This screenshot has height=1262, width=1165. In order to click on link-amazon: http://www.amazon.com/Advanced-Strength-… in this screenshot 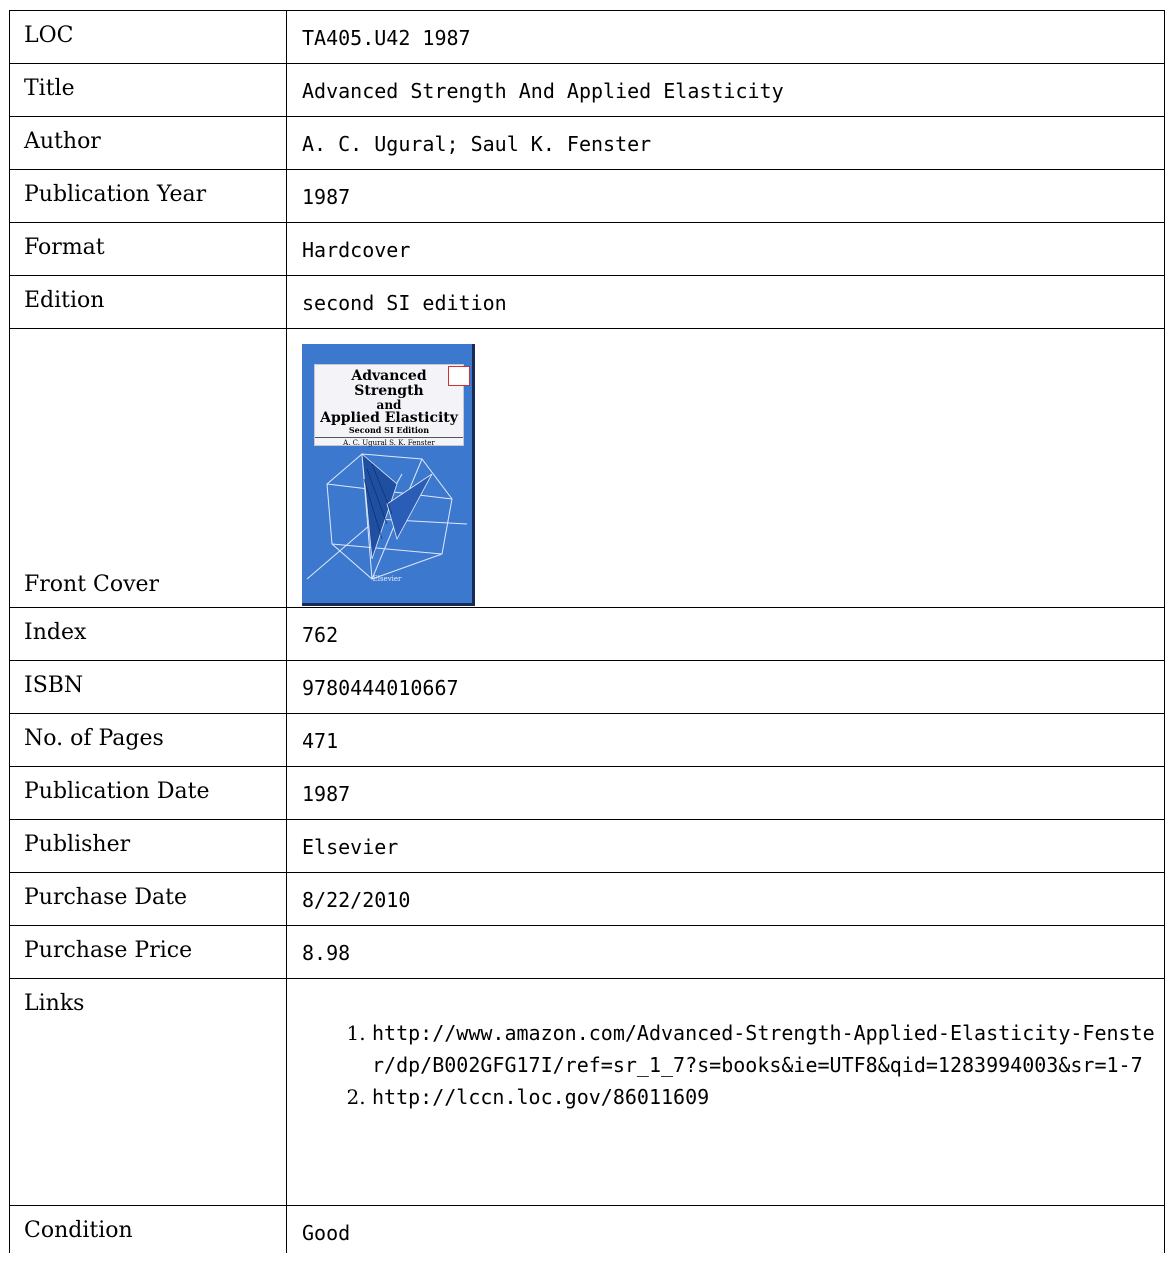, I will do `click(768, 1049)`.